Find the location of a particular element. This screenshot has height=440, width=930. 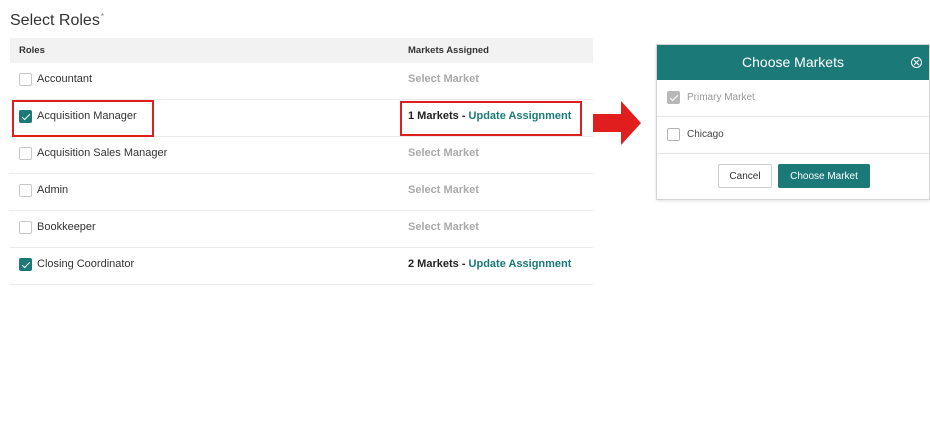

modal-footer: Cancel Choose Market is located at coordinates (793, 177).